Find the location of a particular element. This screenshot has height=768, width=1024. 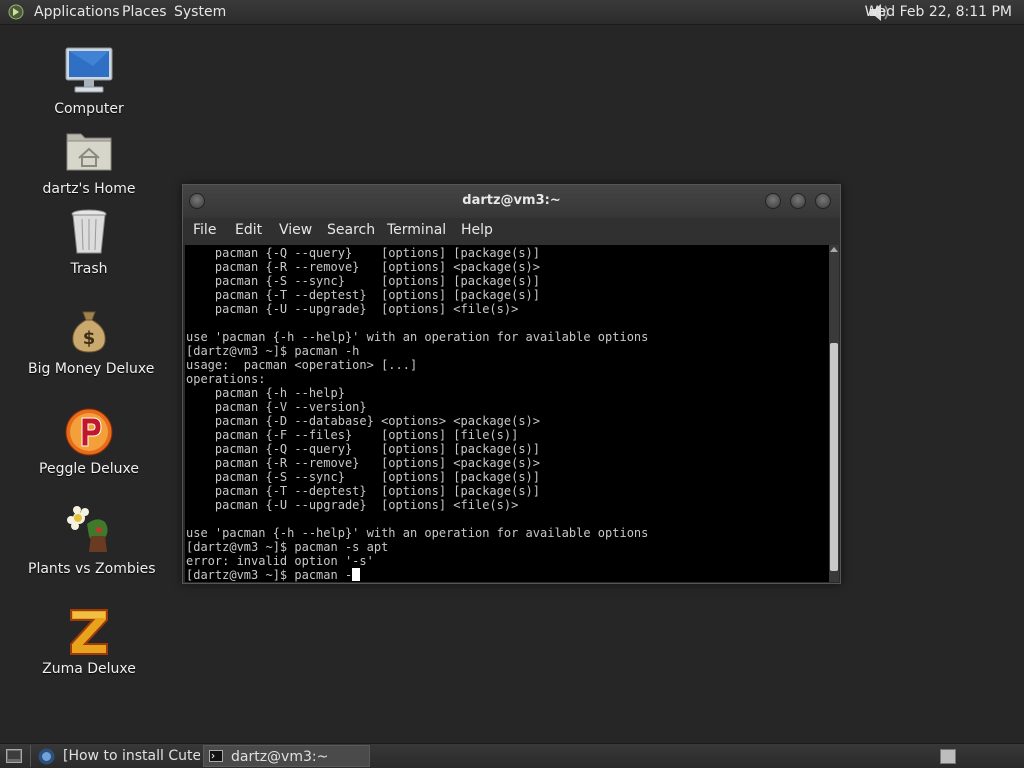

desktop-icon-plants-vs-zombies: Plants vs Zombies is located at coordinates (92, 541).